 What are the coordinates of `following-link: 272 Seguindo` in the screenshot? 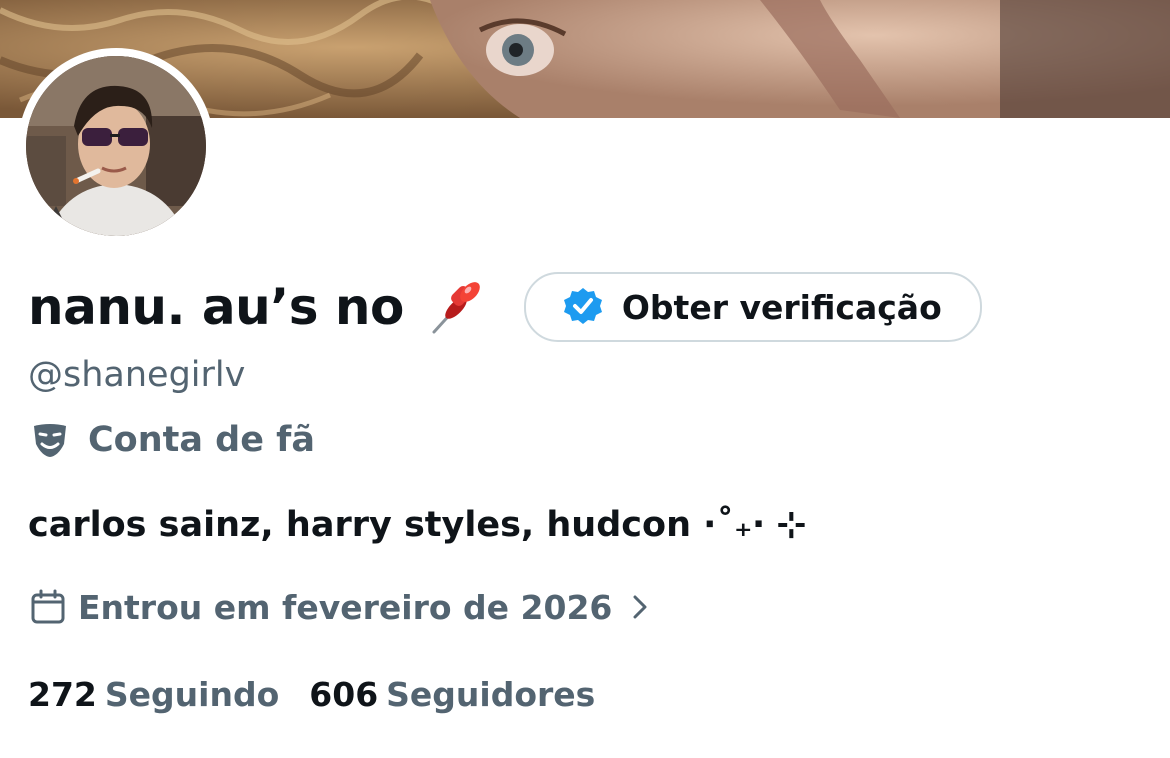 It's located at (153, 694).